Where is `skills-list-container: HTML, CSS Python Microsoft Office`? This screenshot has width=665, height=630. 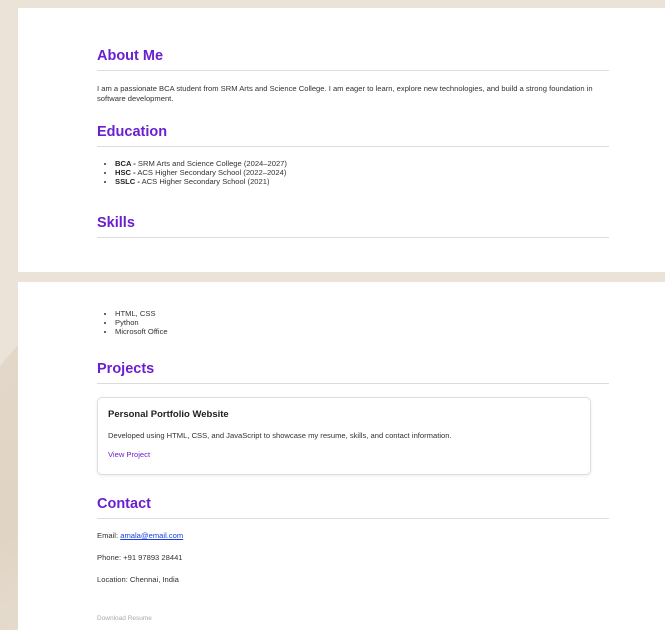
skills-list-container: HTML, CSS Python Microsoft Office is located at coordinates (353, 322).